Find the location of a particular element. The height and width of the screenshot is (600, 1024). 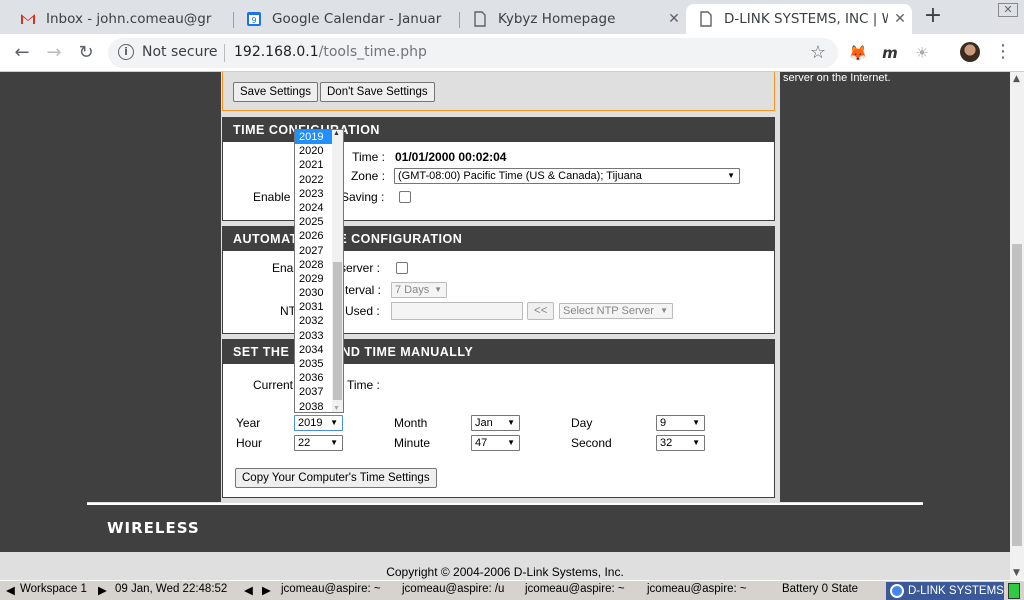

metamask-icon: 🦊 is located at coordinates (858, 53).